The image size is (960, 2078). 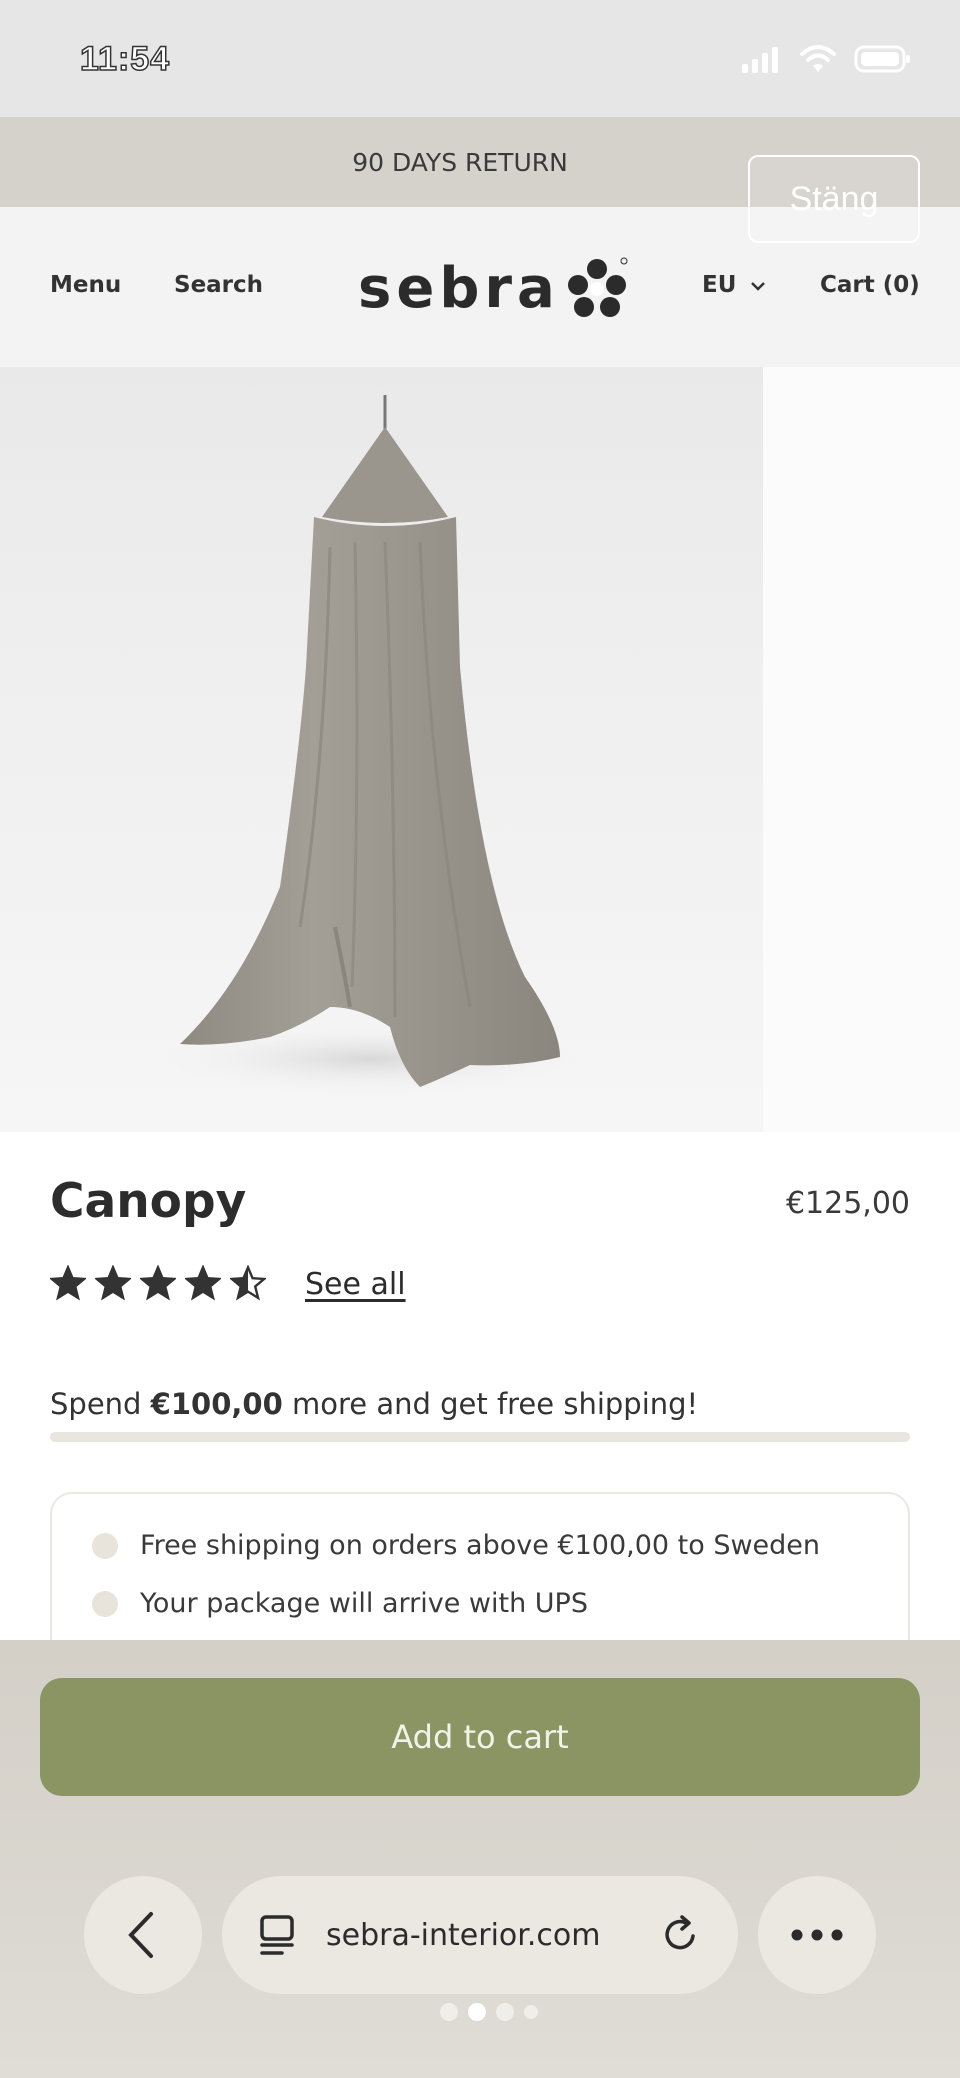 What do you see at coordinates (277, 1935) in the screenshot?
I see `reader-tabs-icon` at bounding box center [277, 1935].